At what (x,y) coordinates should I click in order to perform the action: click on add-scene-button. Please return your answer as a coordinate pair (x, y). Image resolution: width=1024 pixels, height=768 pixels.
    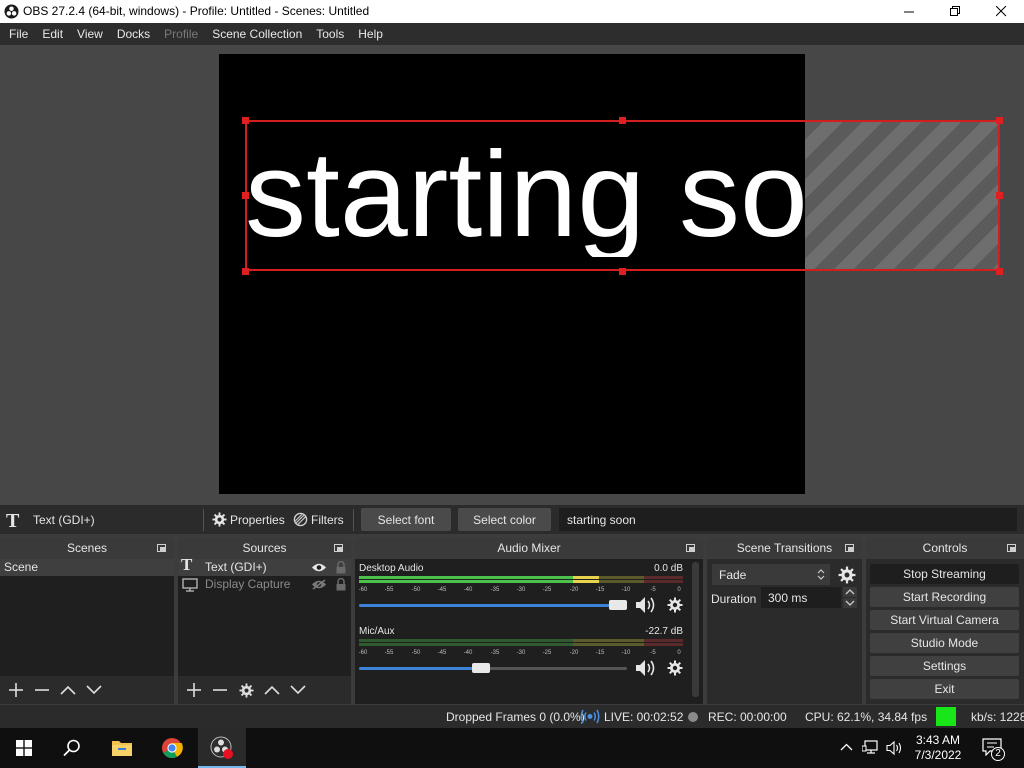
    Looking at the image, I should click on (16, 690).